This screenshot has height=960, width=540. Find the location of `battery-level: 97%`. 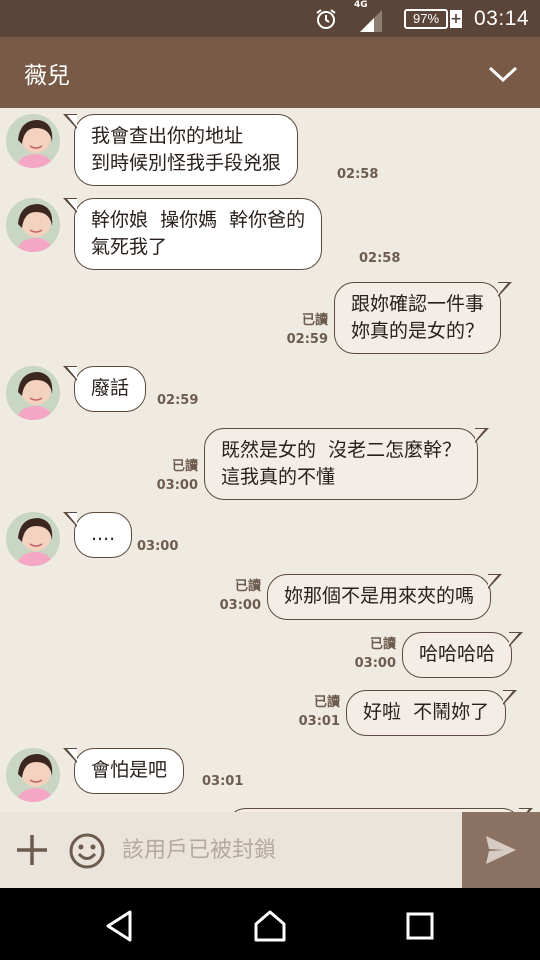

battery-level: 97% is located at coordinates (426, 18).